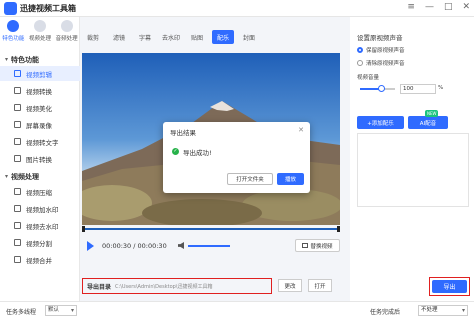 This screenshot has height=318, width=474. I want to click on star-icon, so click(13, 26).